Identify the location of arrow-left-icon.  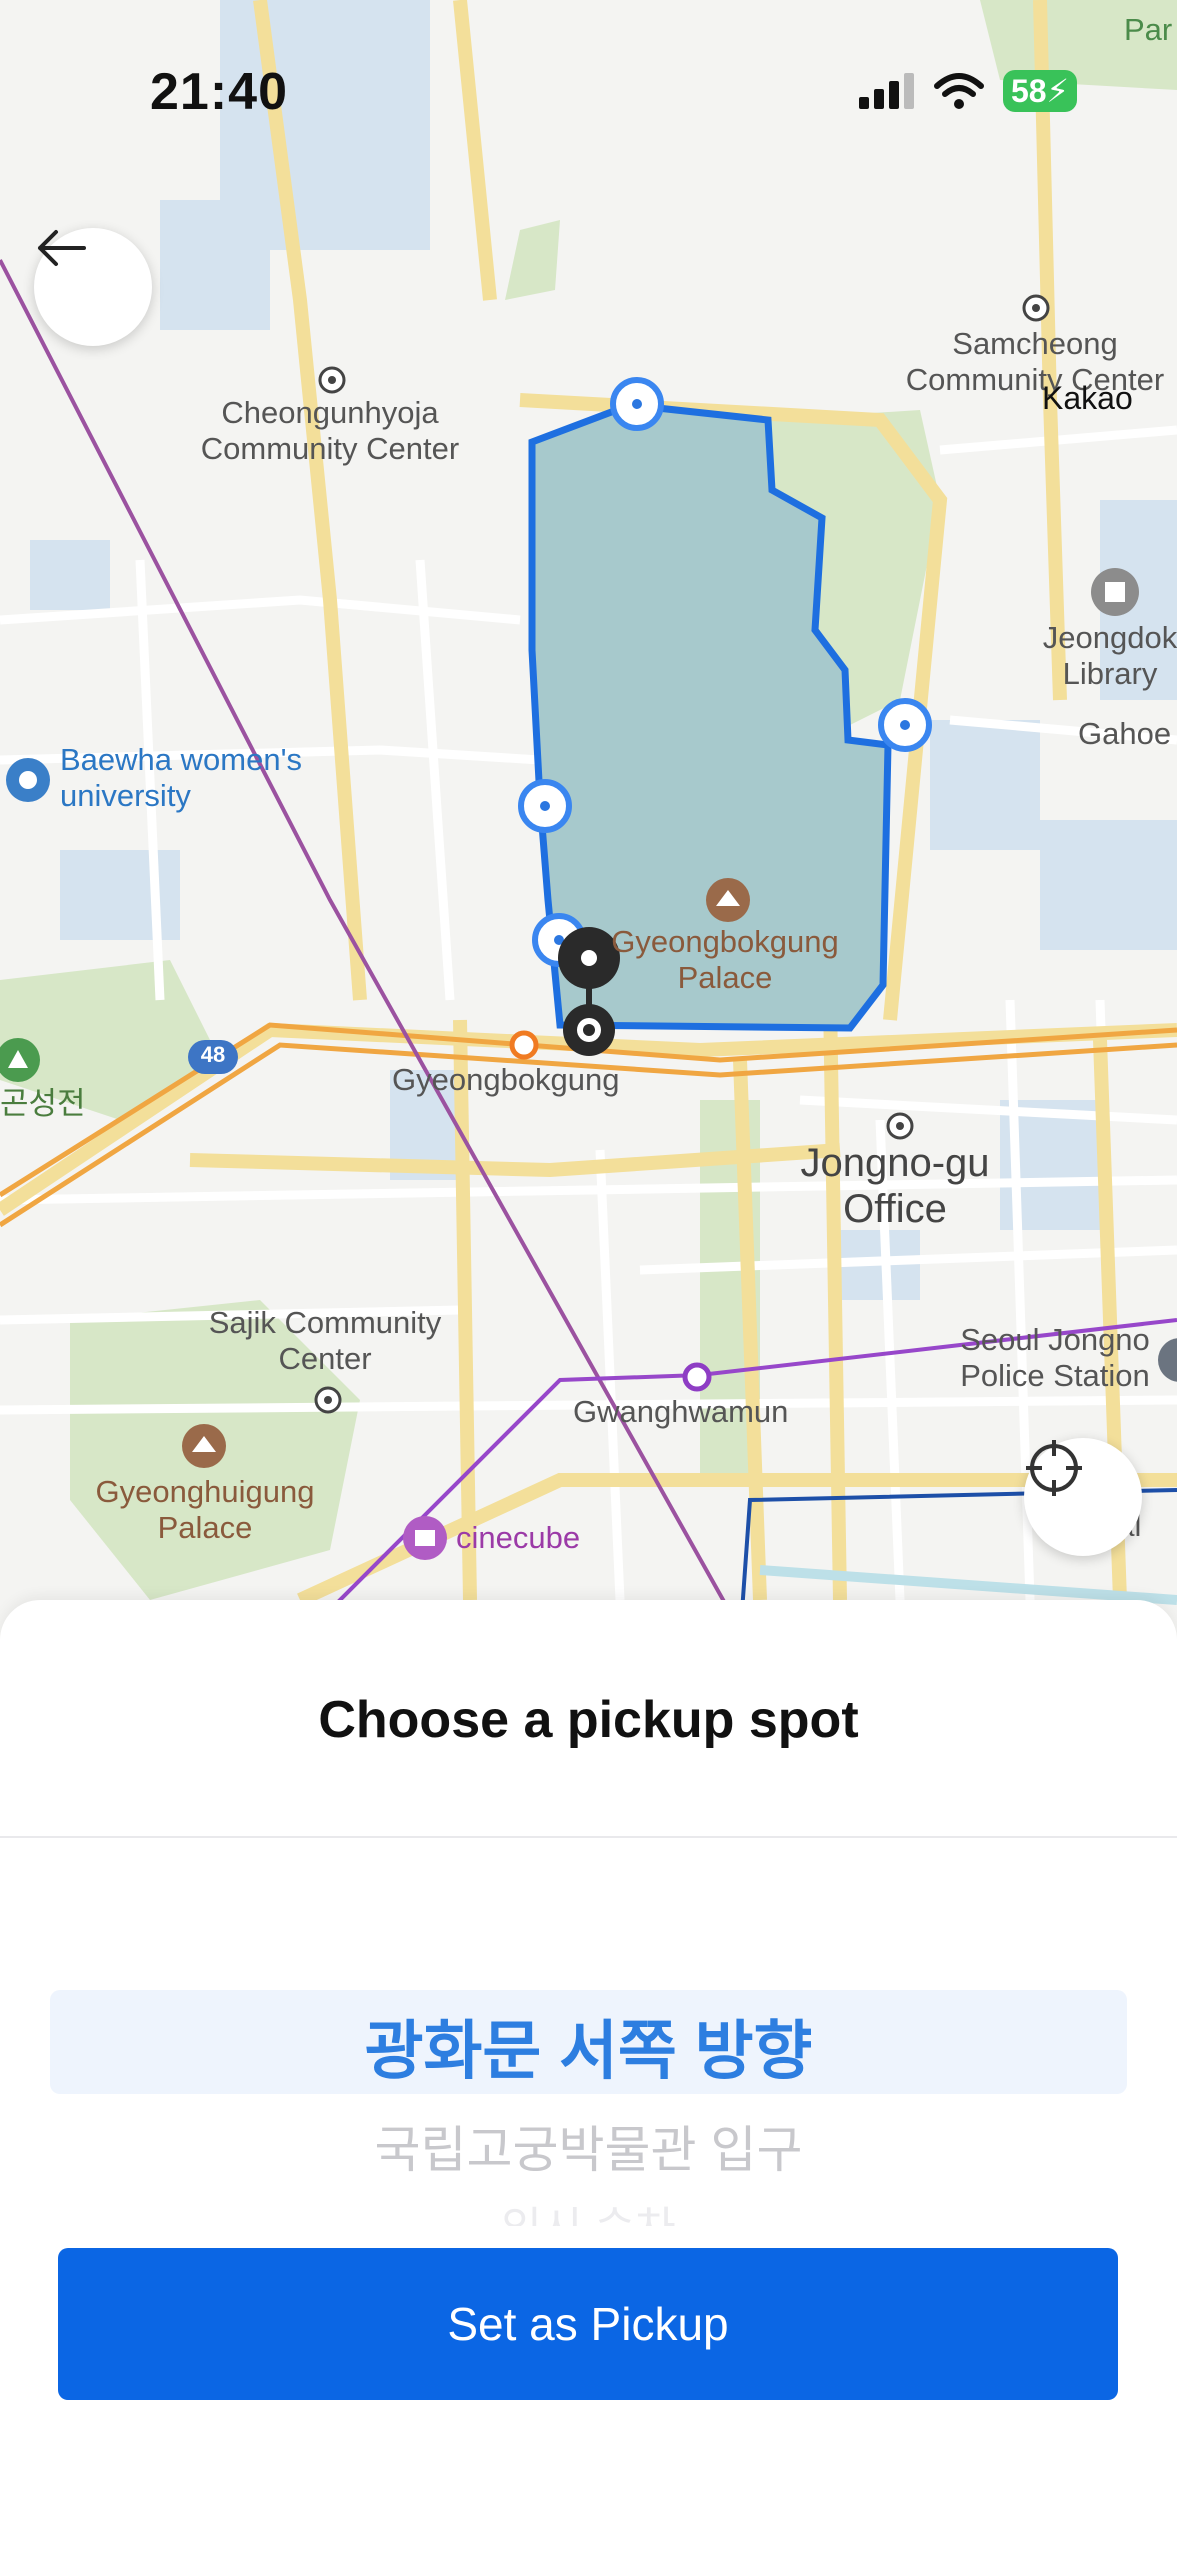
(62, 248).